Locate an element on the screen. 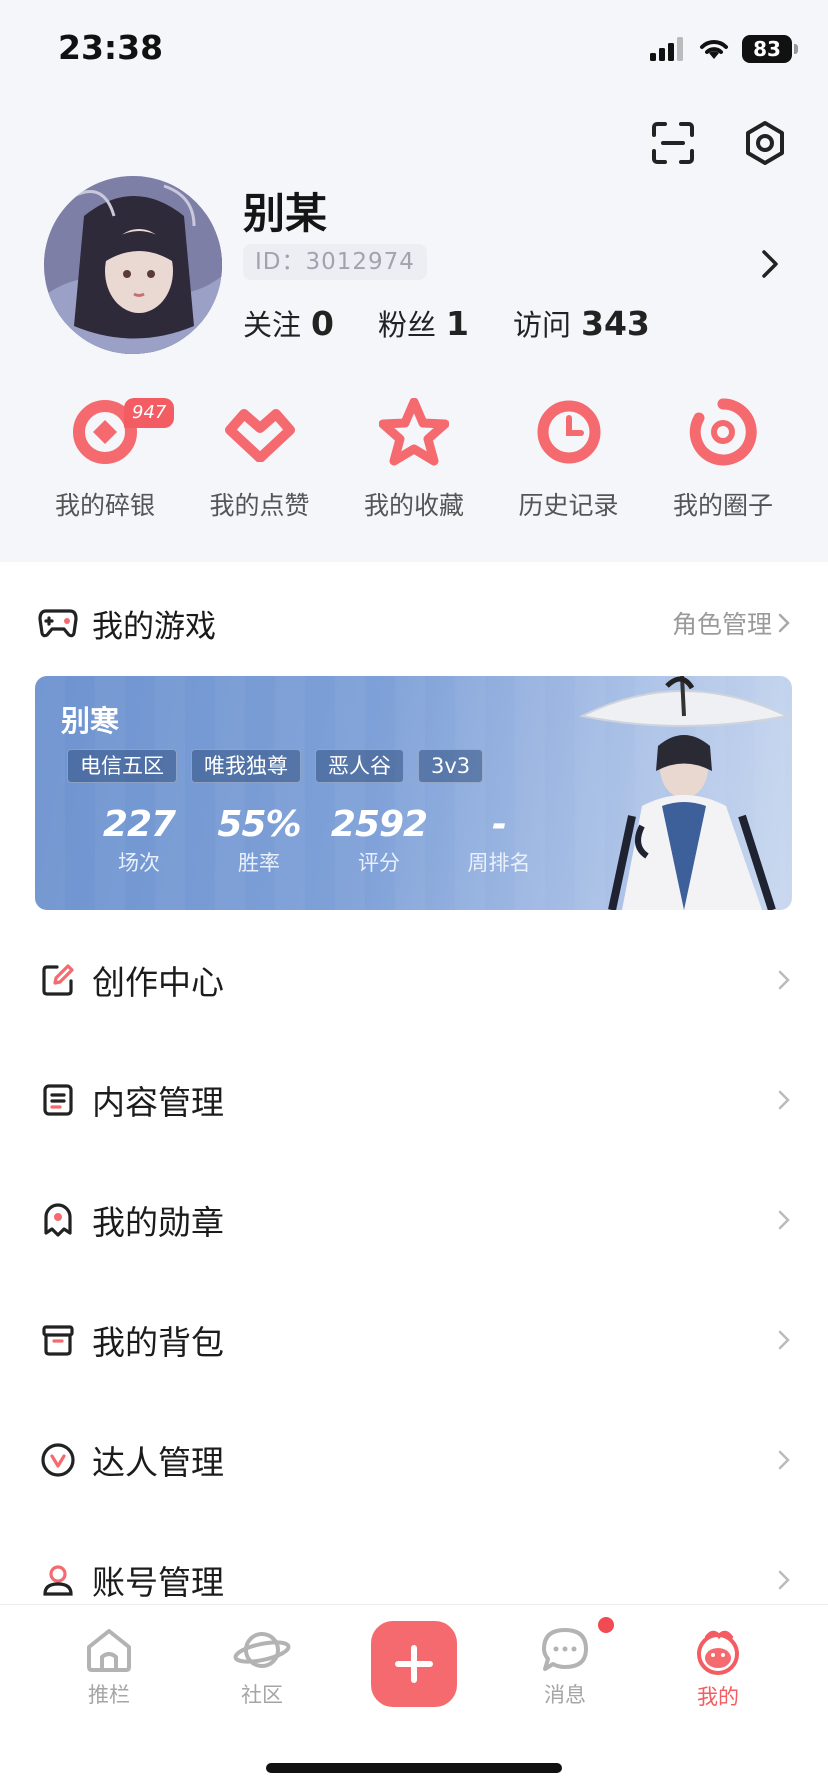  quick-link-label: 我的收藏 is located at coordinates (413, 505).